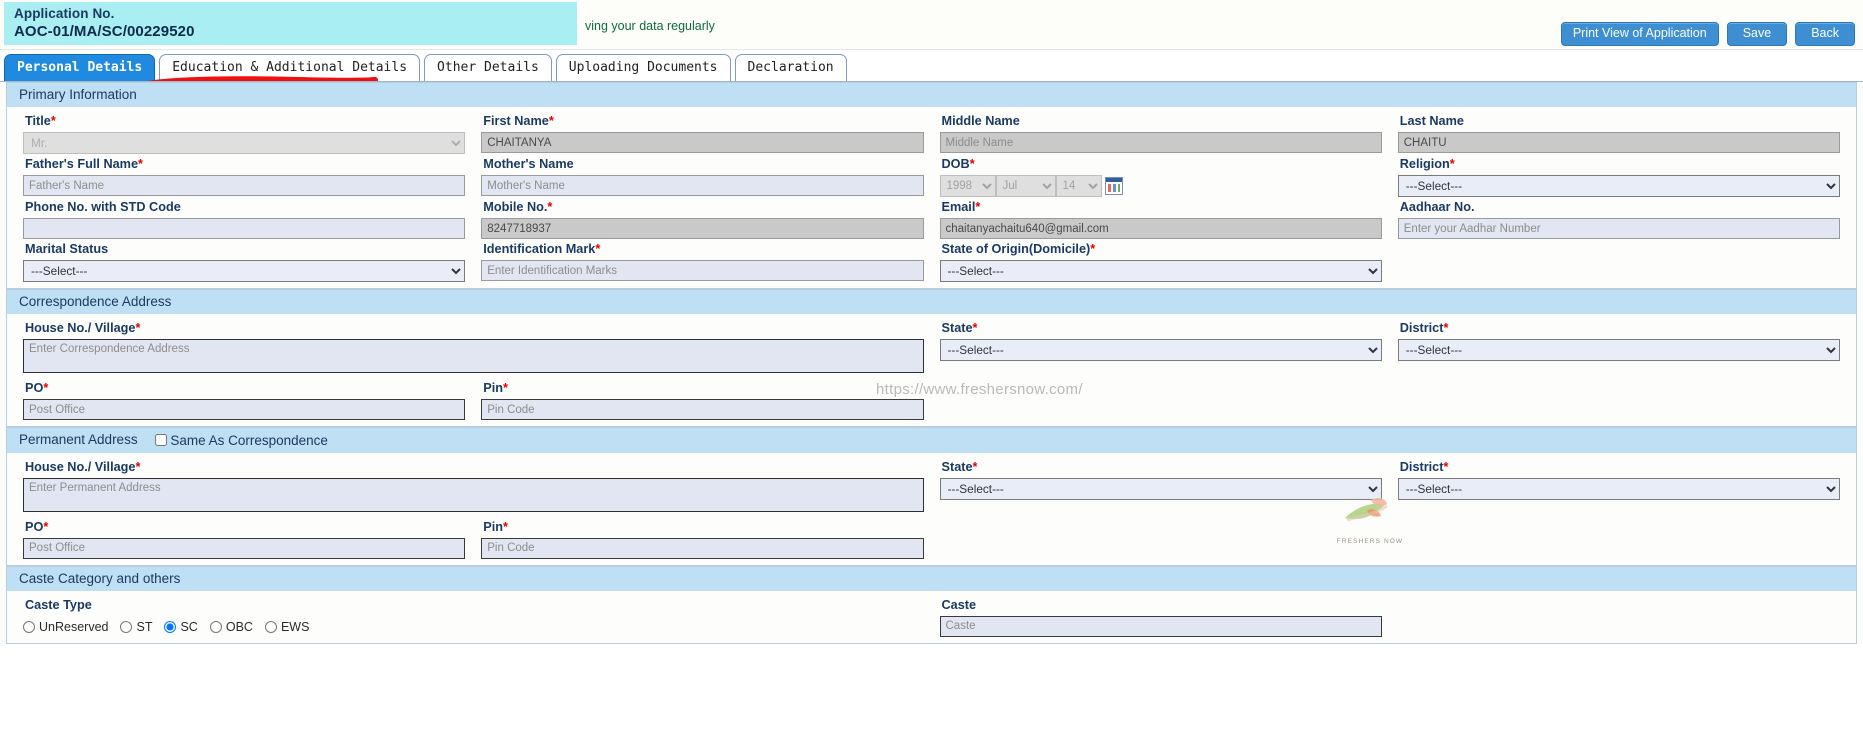  Describe the element at coordinates (495, 388) in the screenshot. I see `label-corr-pin: Pin*` at that location.